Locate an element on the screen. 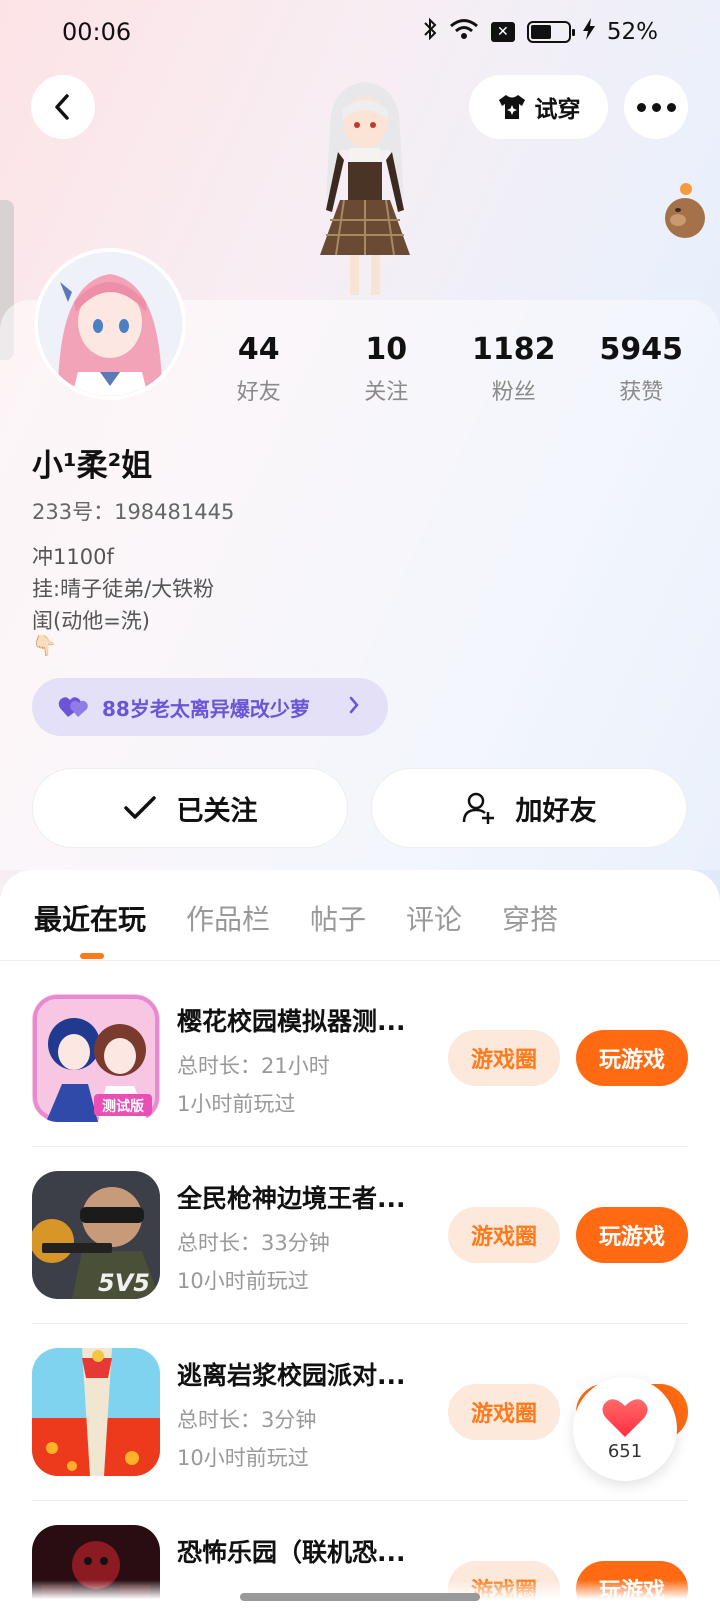 The image size is (720, 1612). tab-comments: 评论 is located at coordinates (434, 918).